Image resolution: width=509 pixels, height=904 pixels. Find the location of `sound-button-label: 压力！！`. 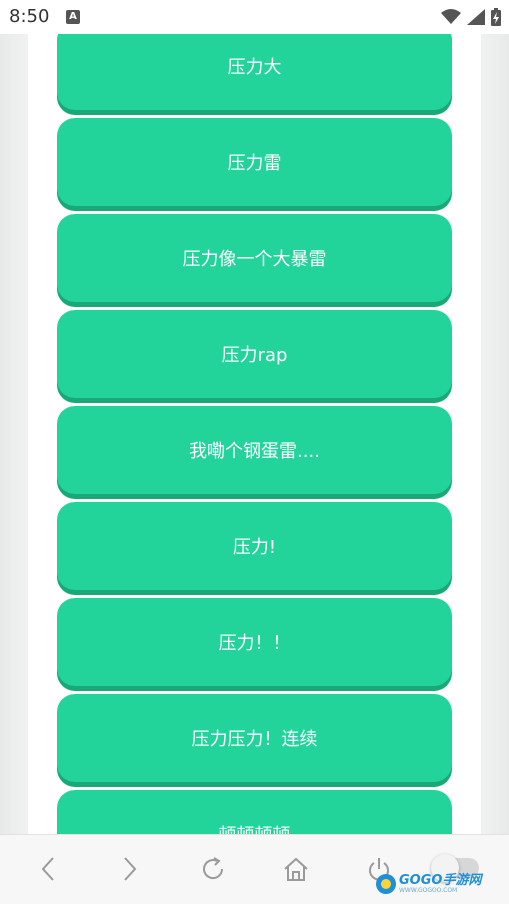

sound-button-label: 压力！！ is located at coordinates (254, 643).